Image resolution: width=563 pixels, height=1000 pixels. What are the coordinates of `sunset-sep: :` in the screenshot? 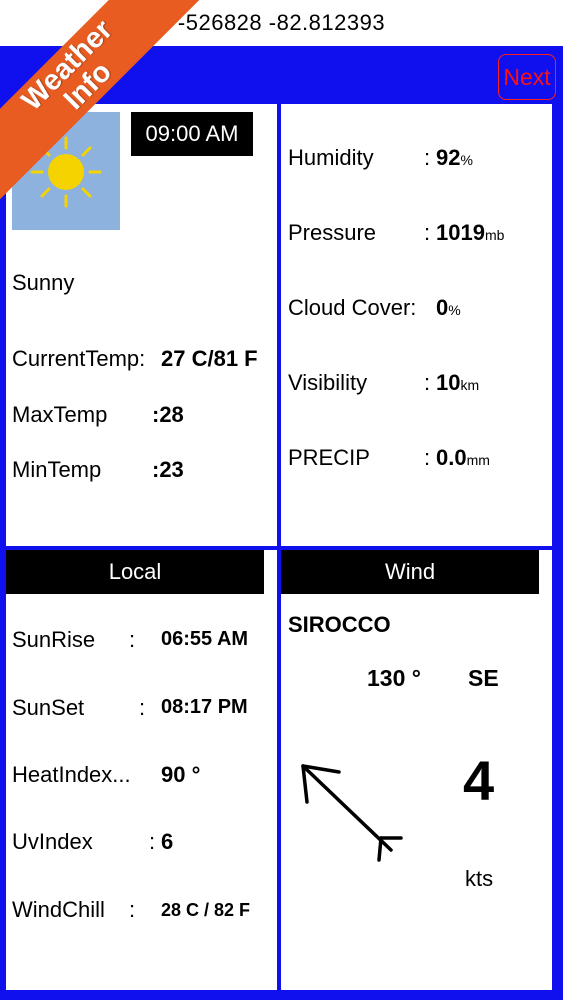 It's located at (142, 707).